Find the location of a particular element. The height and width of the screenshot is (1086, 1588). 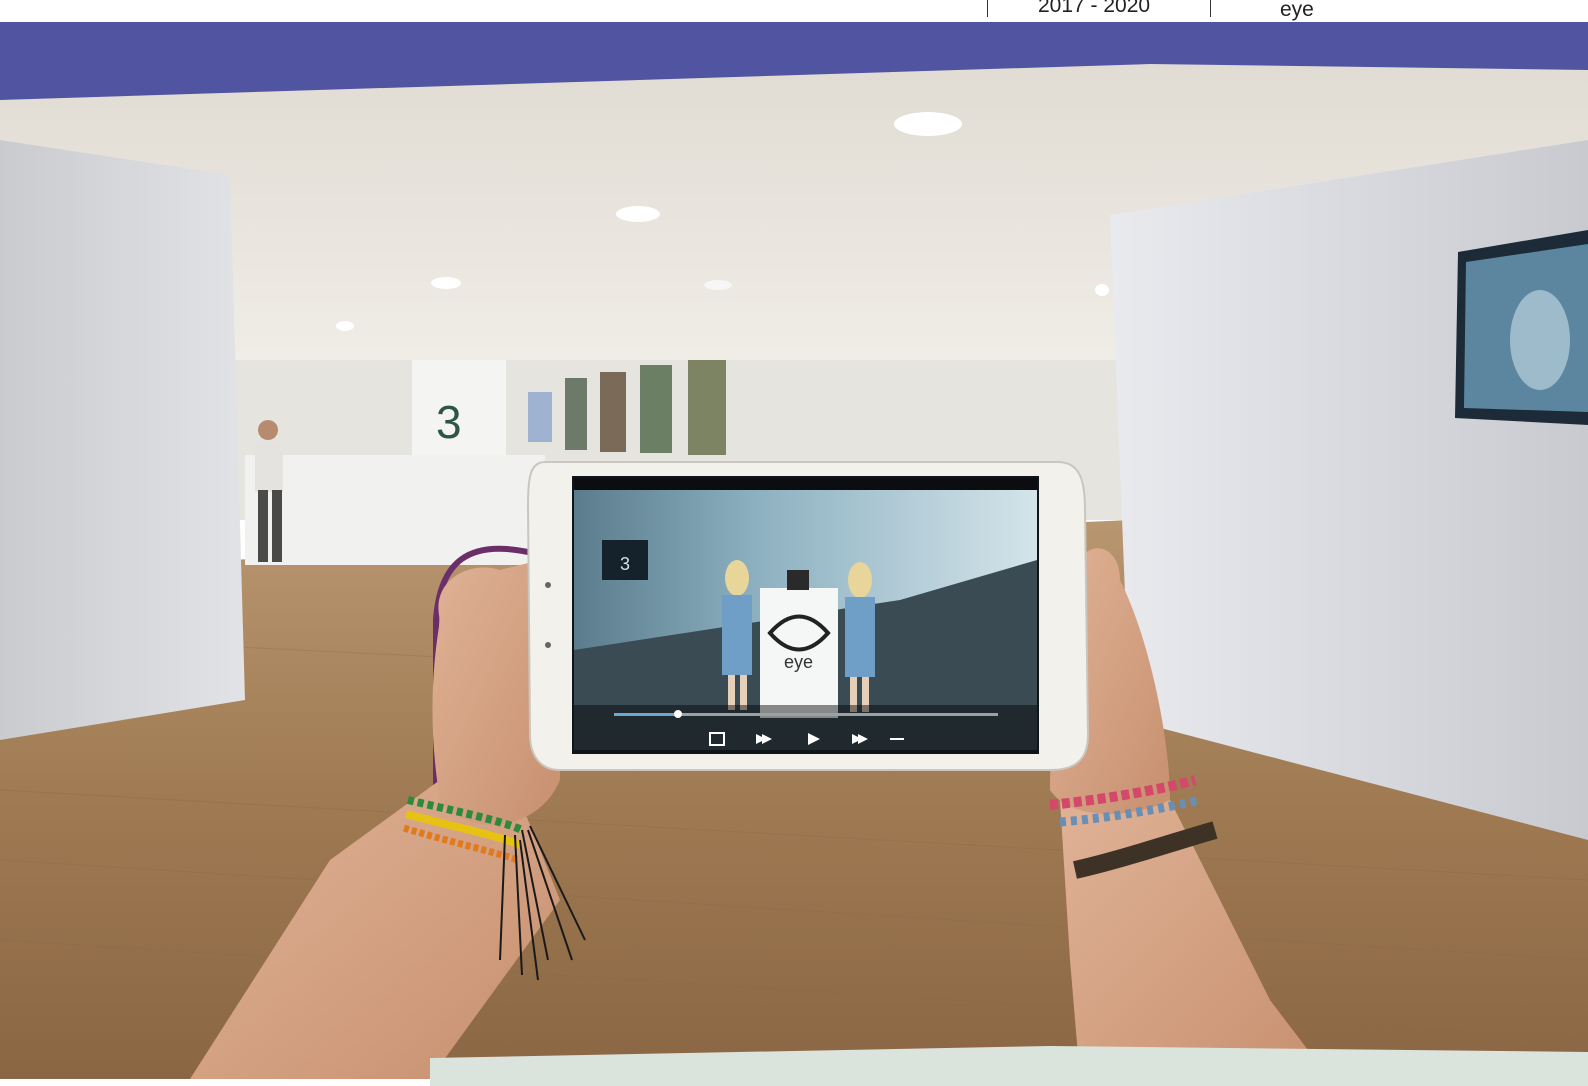

svg-text: 3 is located at coordinates (625, 564).